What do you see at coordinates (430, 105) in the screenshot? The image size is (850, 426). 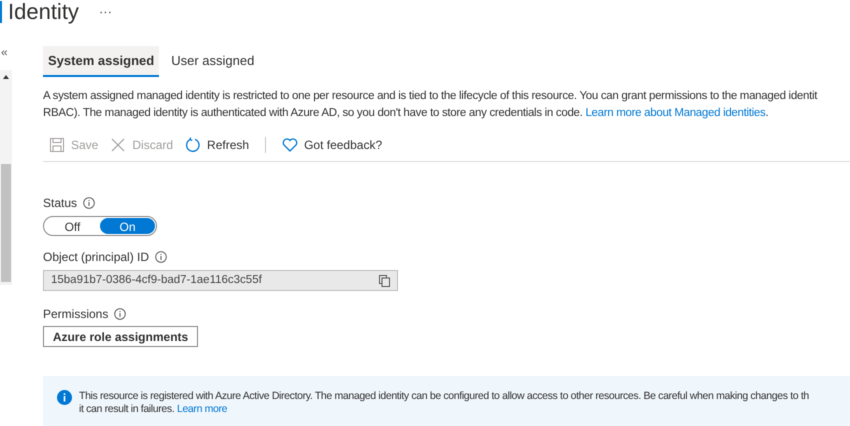 I see `description-text: A system assigned managed identity is restricted to one per resource and is tied to the lifecycle of this resource. You can grant permissions to the managed identit RBAC). The managed identity is authenticated with Azure AD, so you don't have to store any credentials in code. Learn more about Managed identities.` at bounding box center [430, 105].